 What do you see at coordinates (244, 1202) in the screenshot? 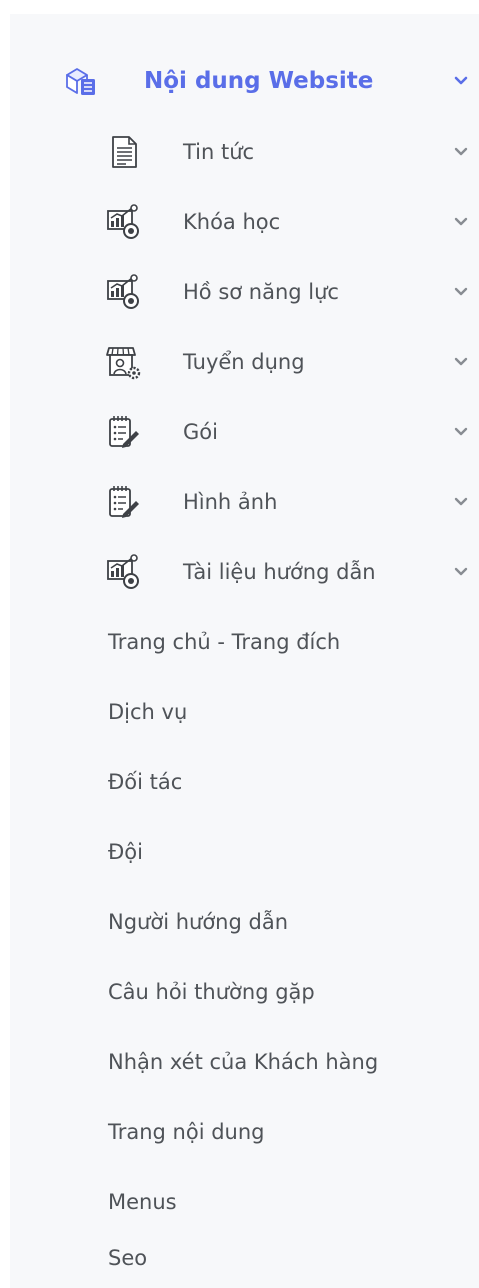
I see `menu-link-menus: Menus` at bounding box center [244, 1202].